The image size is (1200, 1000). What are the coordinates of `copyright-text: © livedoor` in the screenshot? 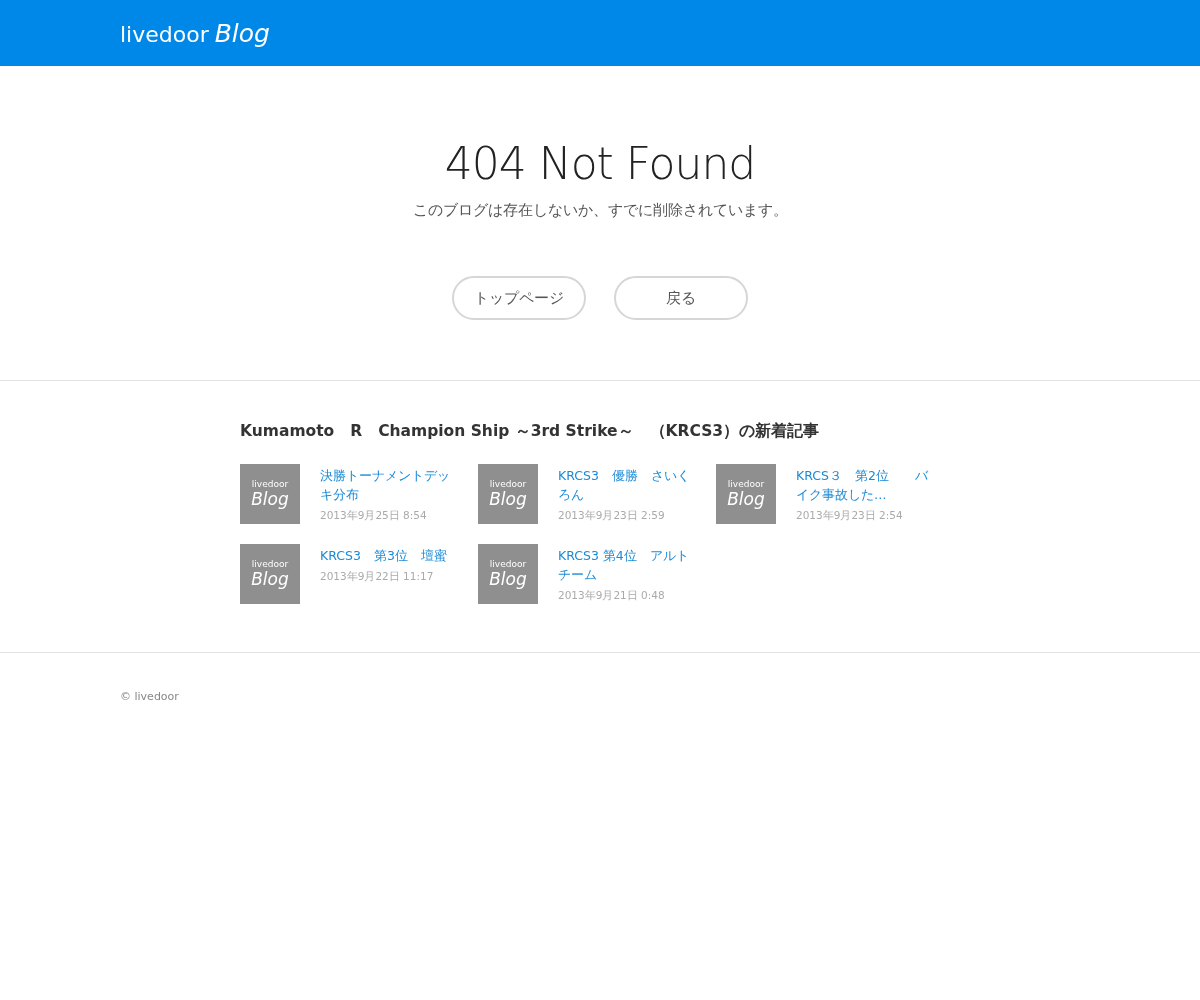 It's located at (149, 696).